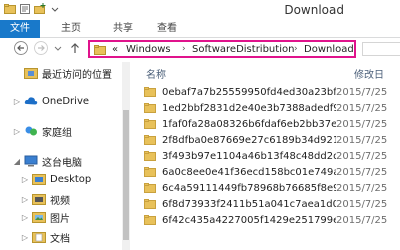 Image resolution: width=400 pixels, height=250 pixels. I want to click on recent-locations-chevron-icon, so click(58, 48).